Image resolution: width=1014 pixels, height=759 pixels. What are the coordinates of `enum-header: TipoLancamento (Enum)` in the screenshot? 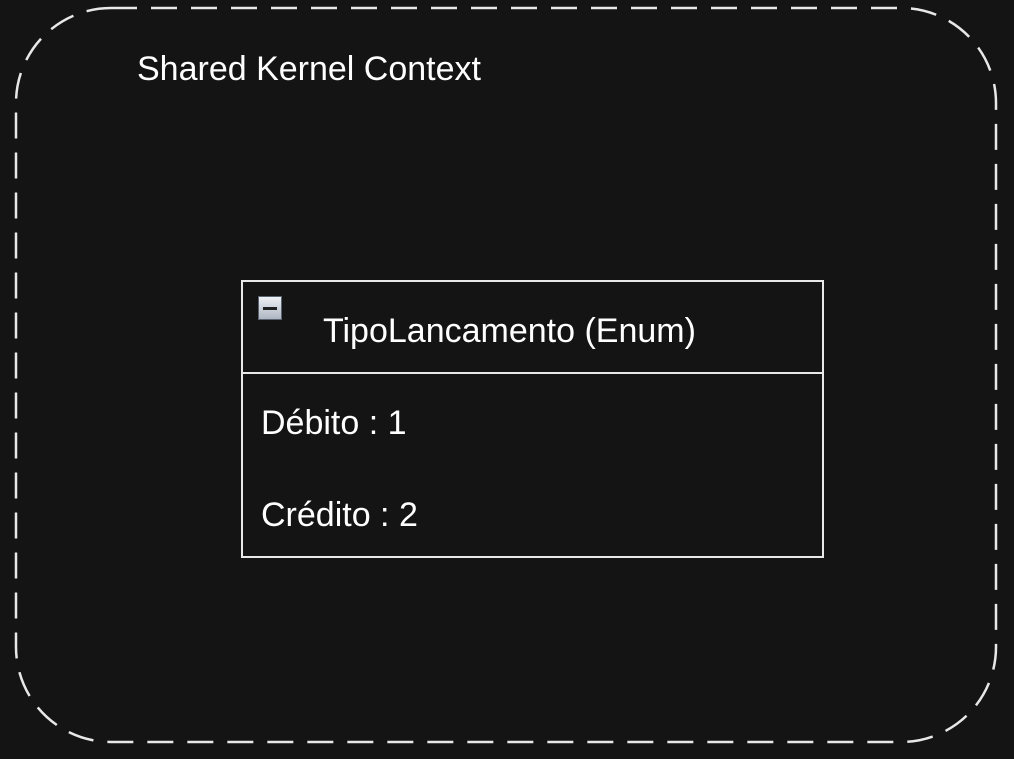 It's located at (532, 328).